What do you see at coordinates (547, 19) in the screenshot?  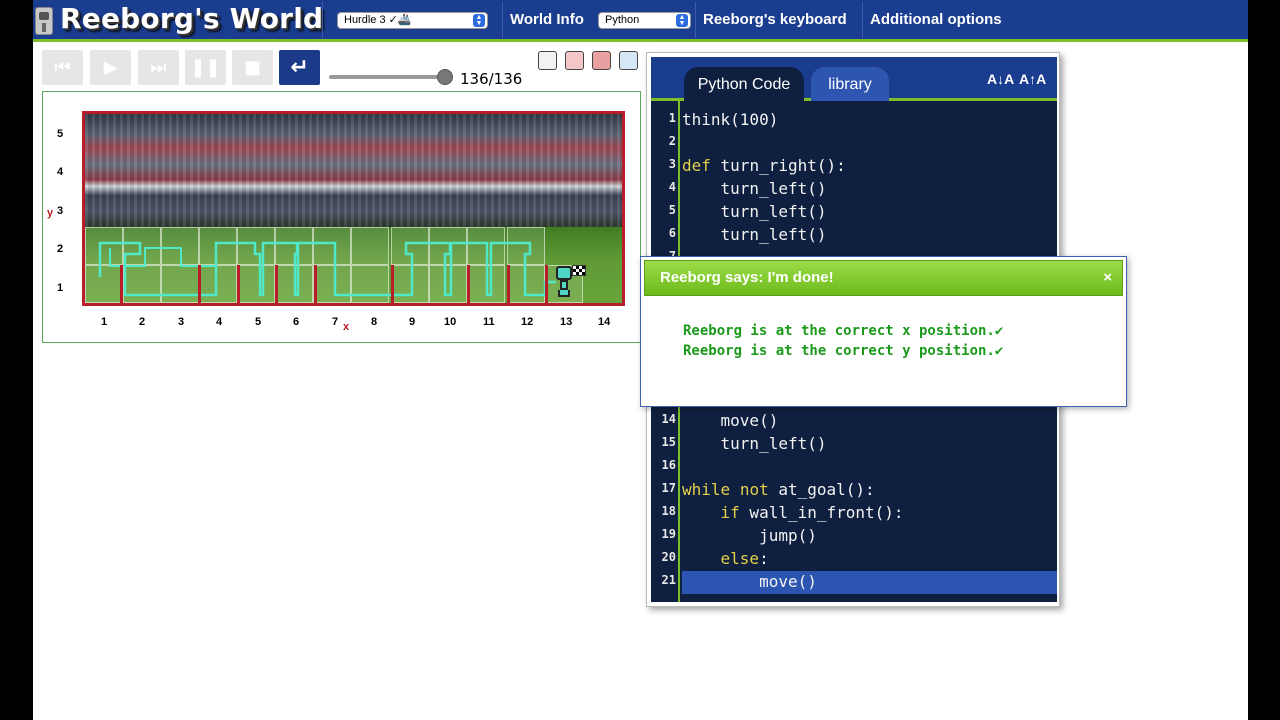 I see `world-info-button: World Info` at bounding box center [547, 19].